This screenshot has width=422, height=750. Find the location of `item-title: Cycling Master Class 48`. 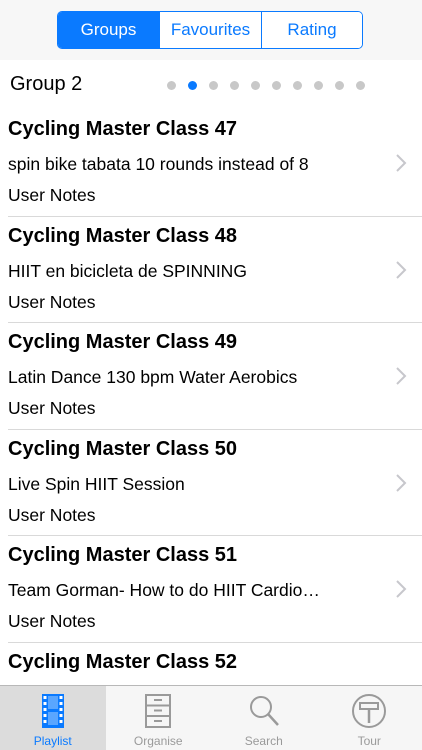

item-title: Cycling Master Class 48 is located at coordinates (122, 235).